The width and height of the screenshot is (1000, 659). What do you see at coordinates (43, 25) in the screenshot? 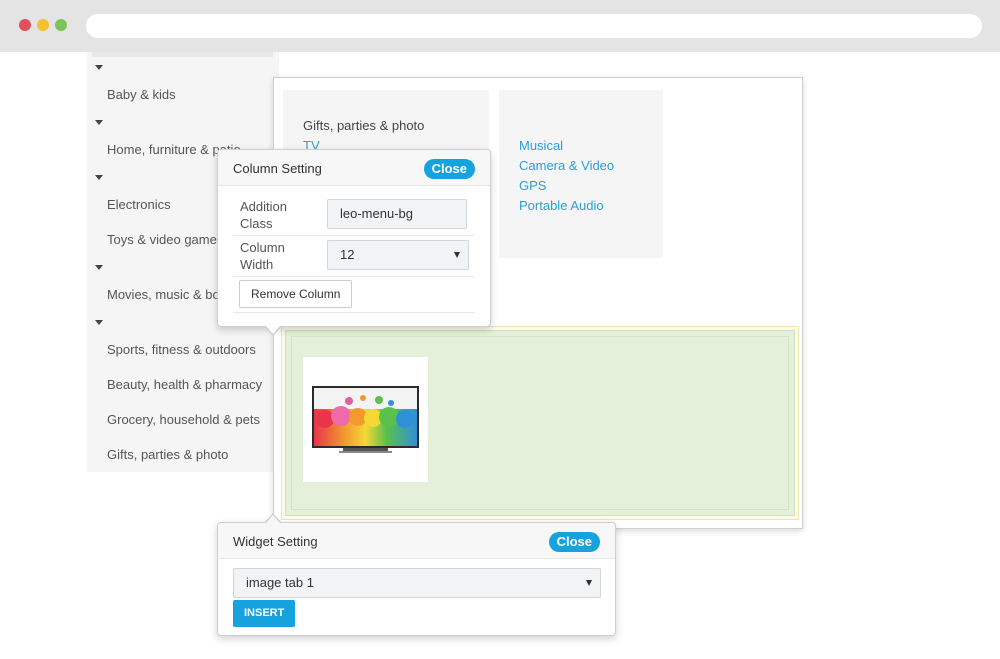
I see `window-minimize-dot` at bounding box center [43, 25].